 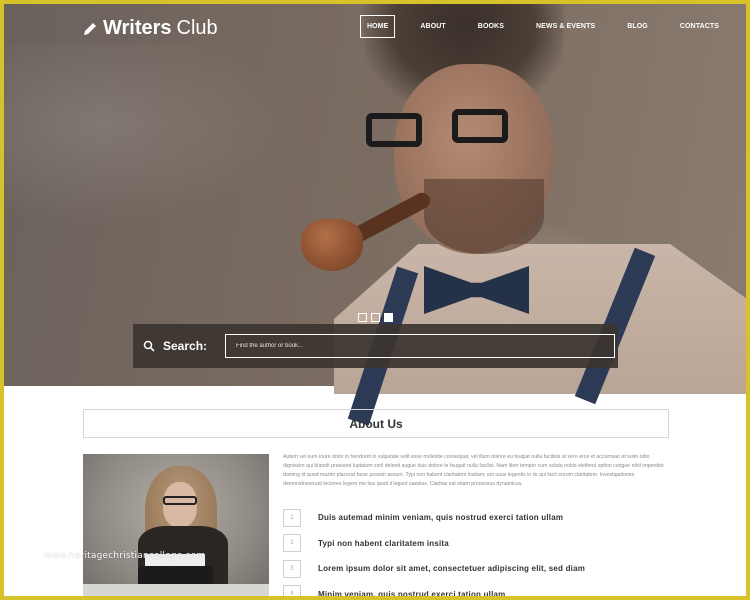 I want to click on about-heading: About Us, so click(x=376, y=423).